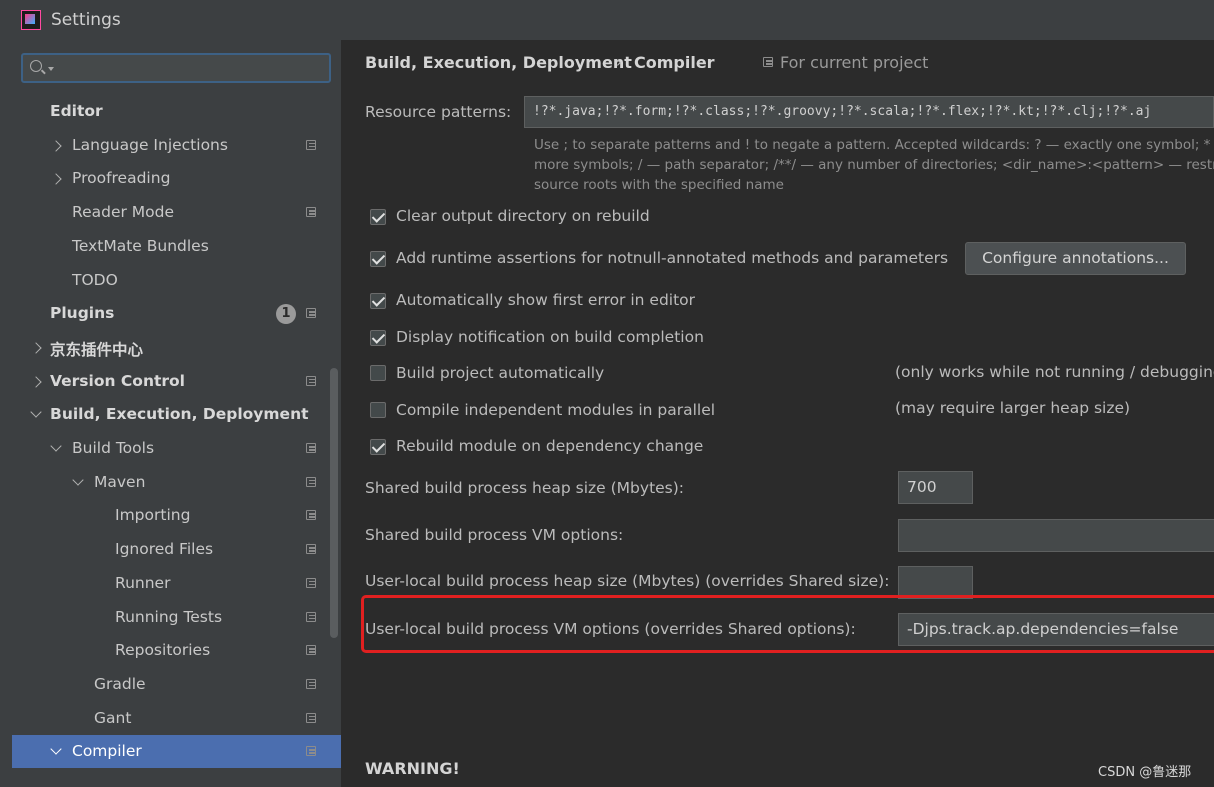 The width and height of the screenshot is (1214, 787). Describe the element at coordinates (51, 69) in the screenshot. I see `search-history-dropdown-icon` at that location.